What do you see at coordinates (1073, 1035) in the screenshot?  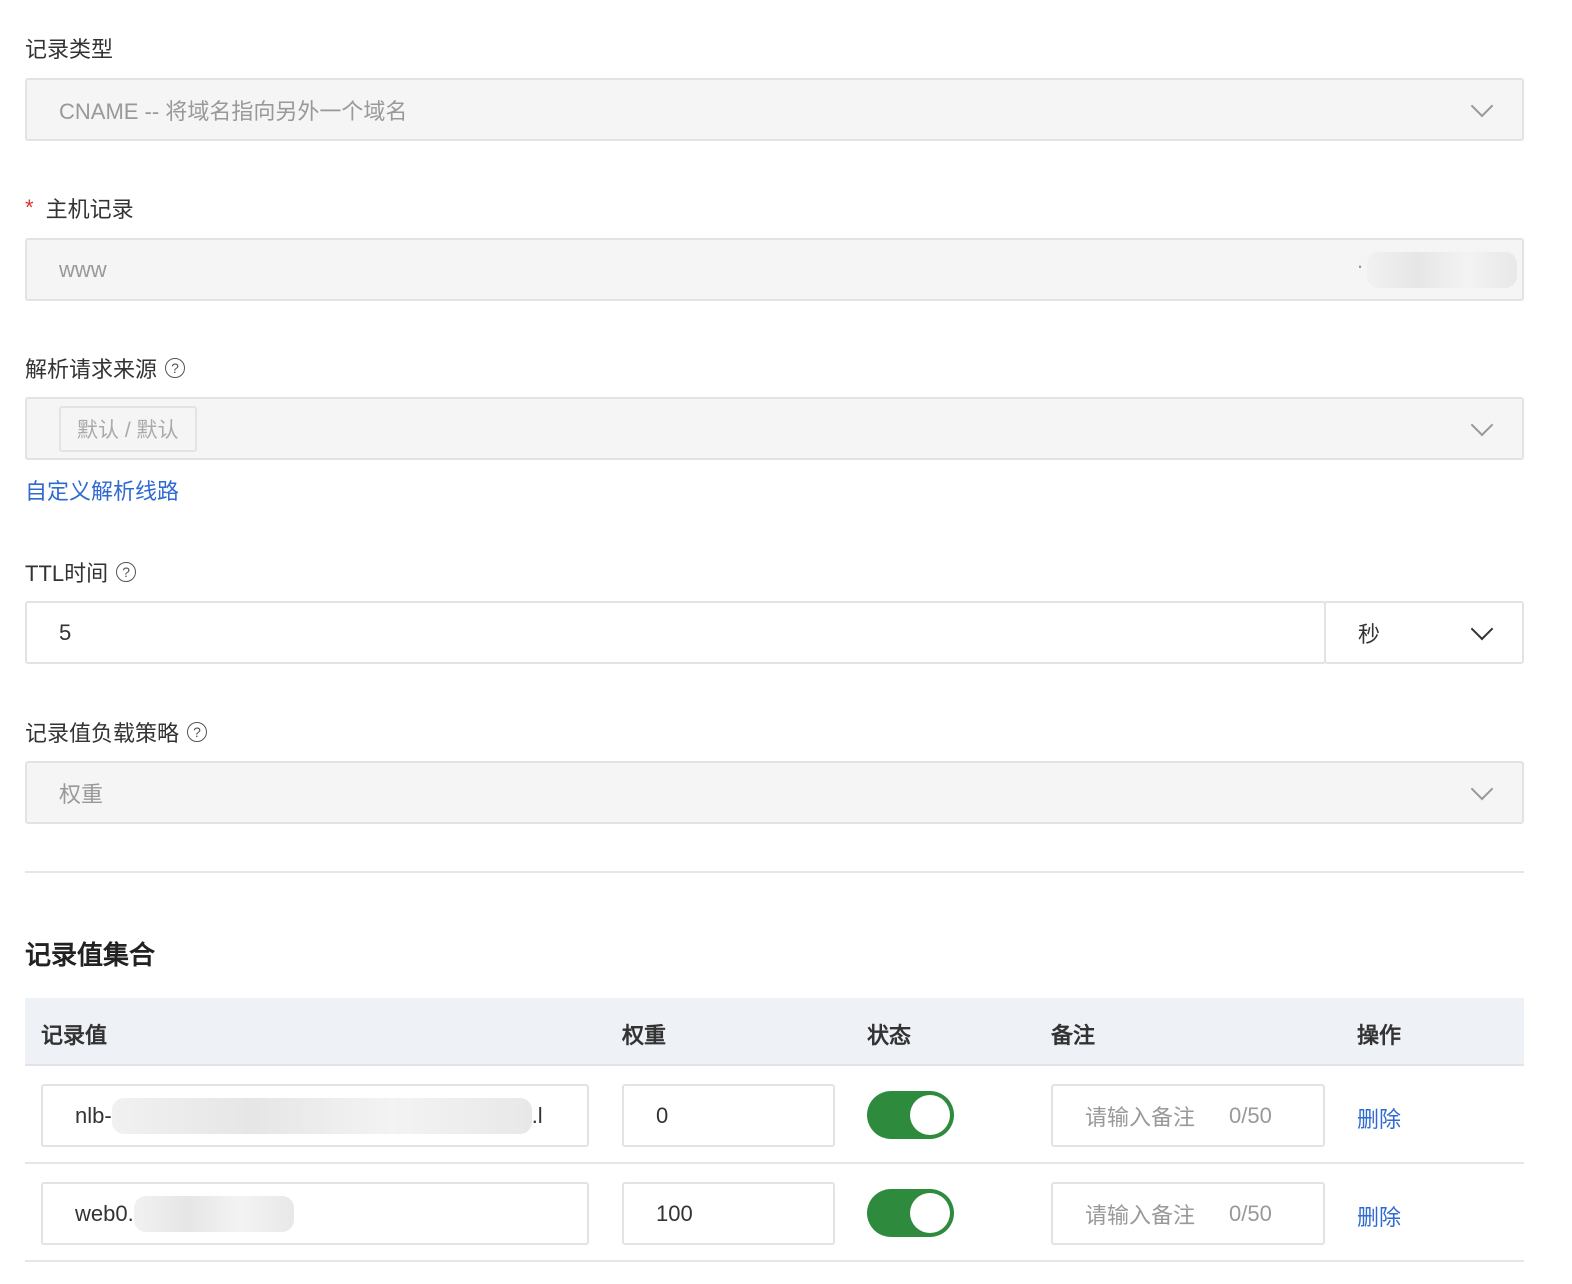 I see `column-header: 备注` at bounding box center [1073, 1035].